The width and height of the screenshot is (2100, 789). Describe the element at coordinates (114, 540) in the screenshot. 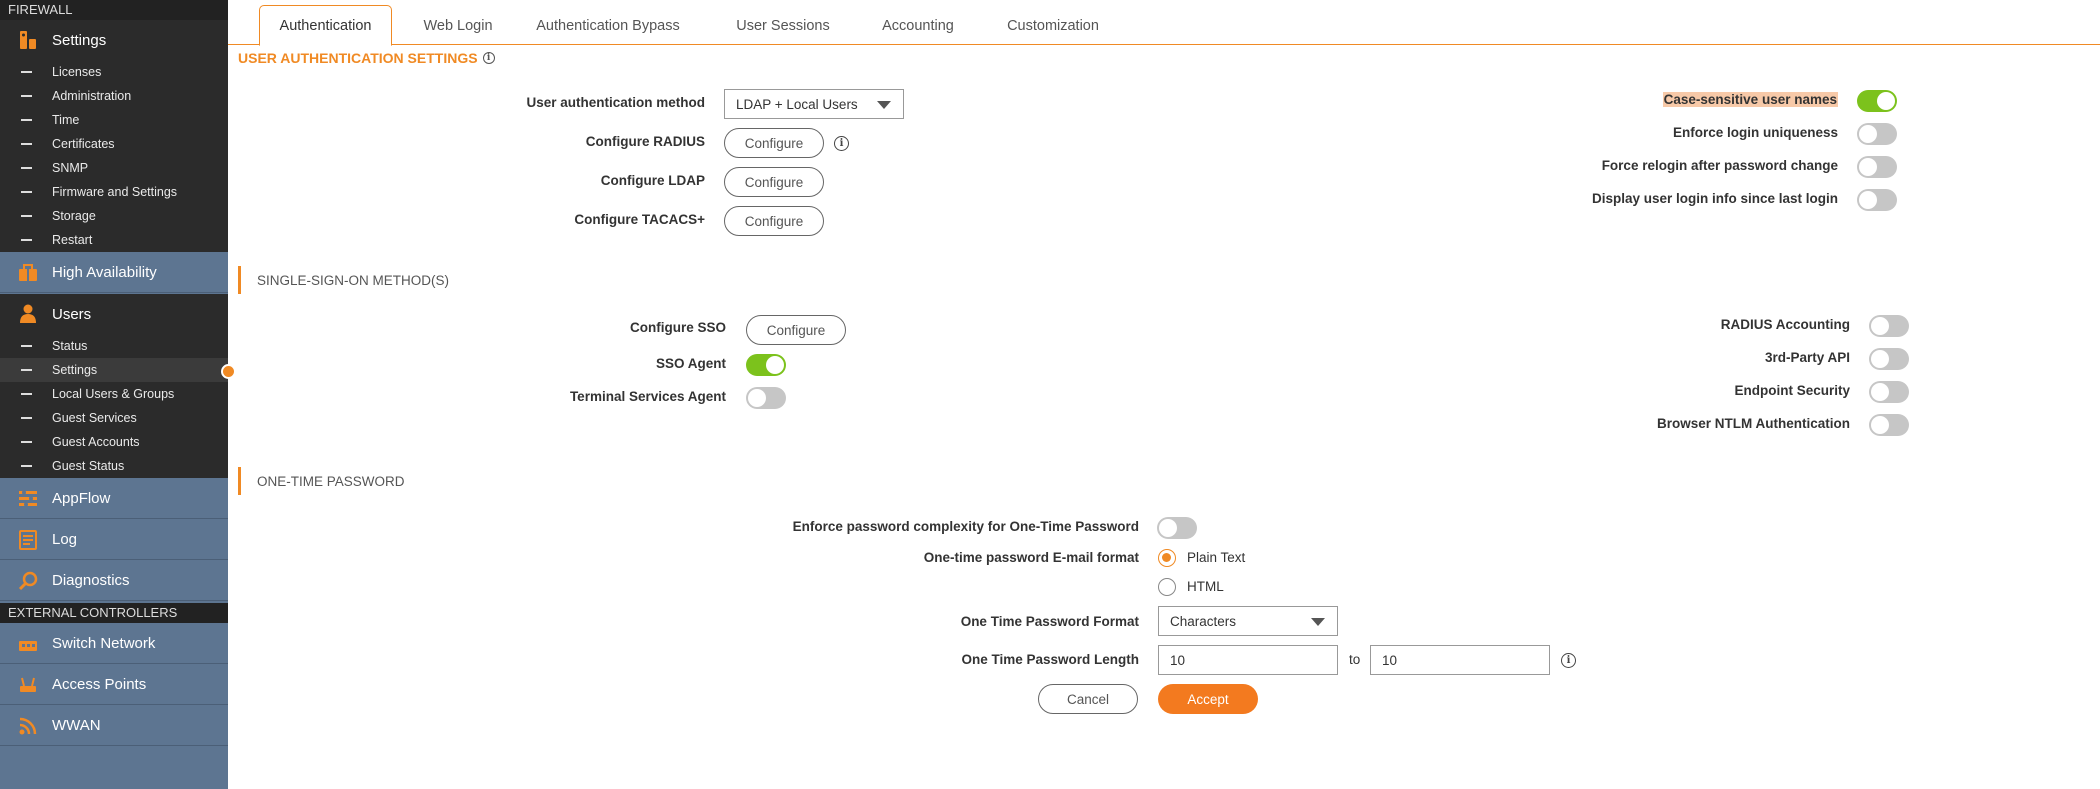

I see `nav-log: Log` at that location.